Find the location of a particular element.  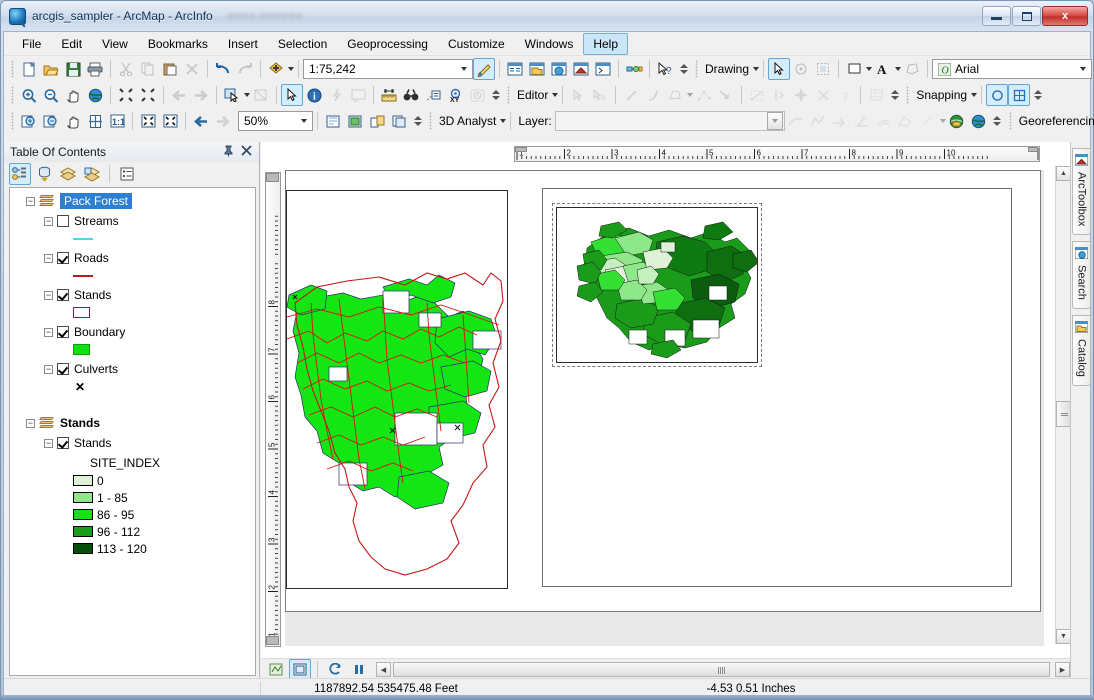

zoom-out-icon is located at coordinates (51, 95).